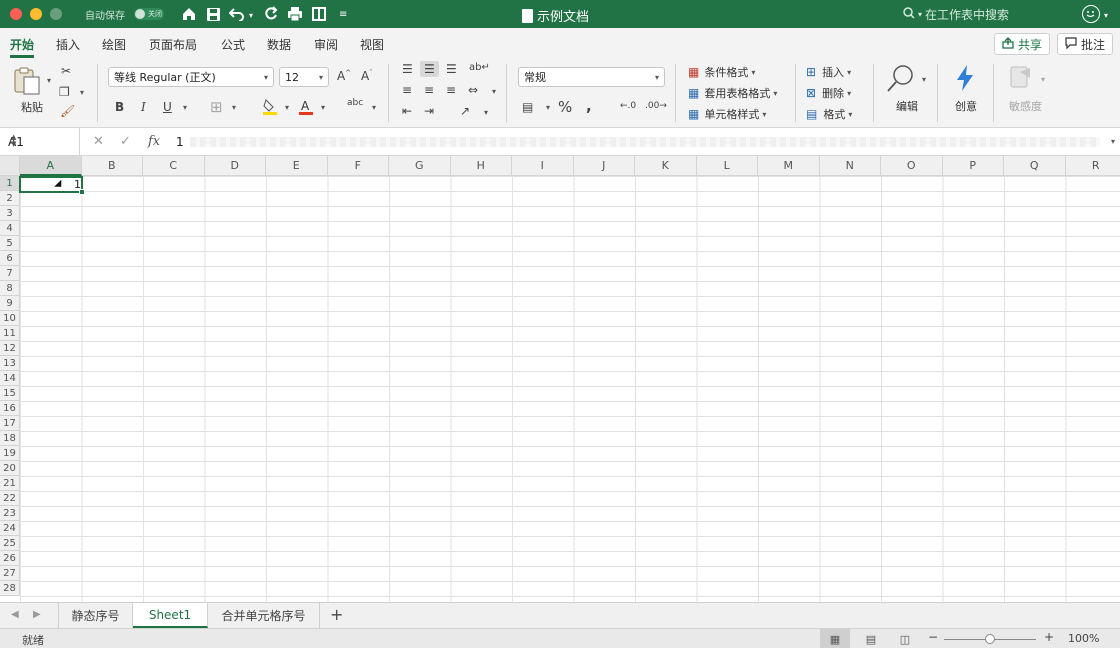  Describe the element at coordinates (10, 363) in the screenshot. I see `row-header: 13` at that location.